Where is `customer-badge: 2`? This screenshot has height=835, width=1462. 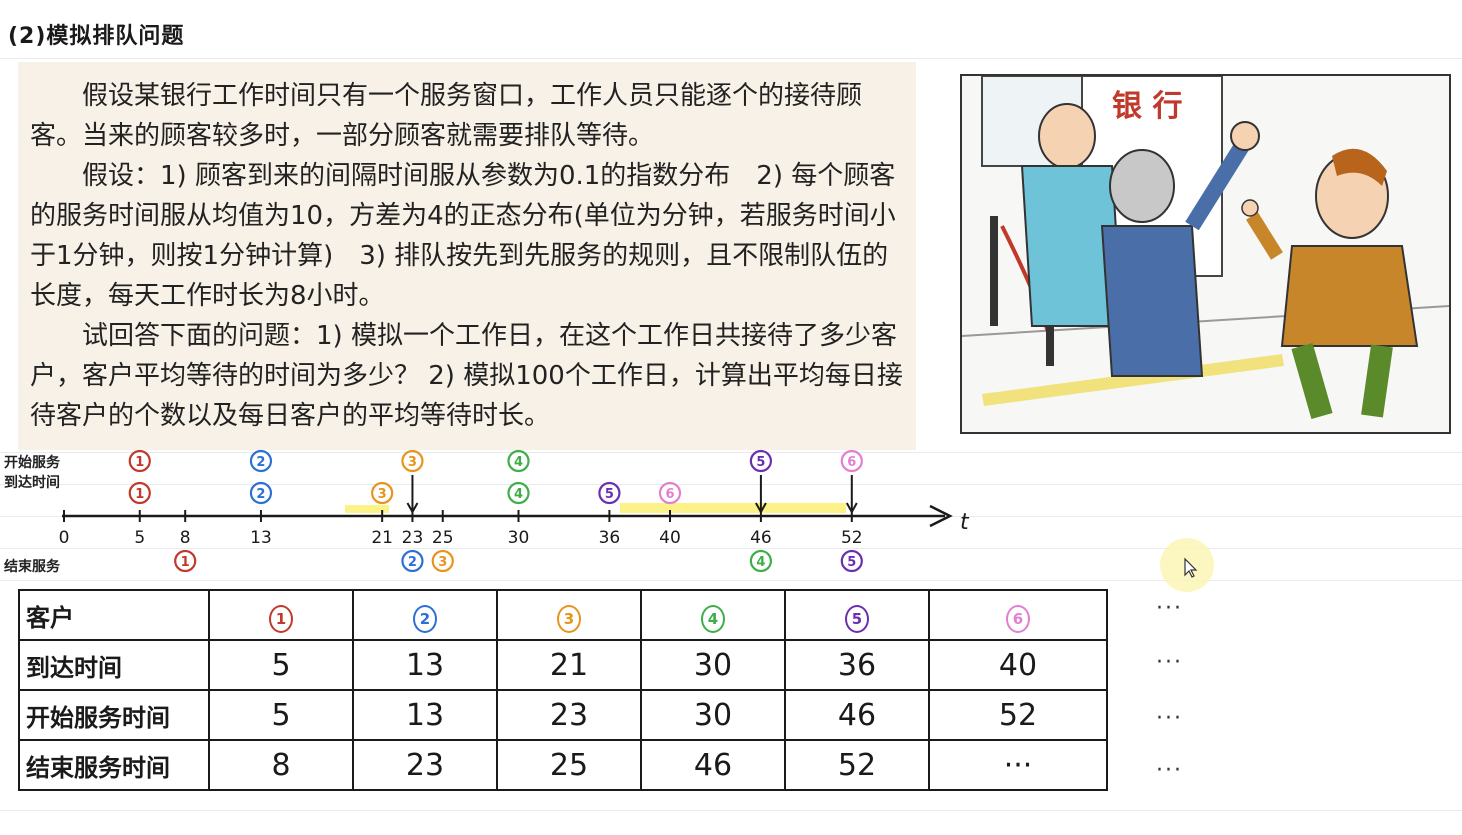 customer-badge: 2 is located at coordinates (425, 619).